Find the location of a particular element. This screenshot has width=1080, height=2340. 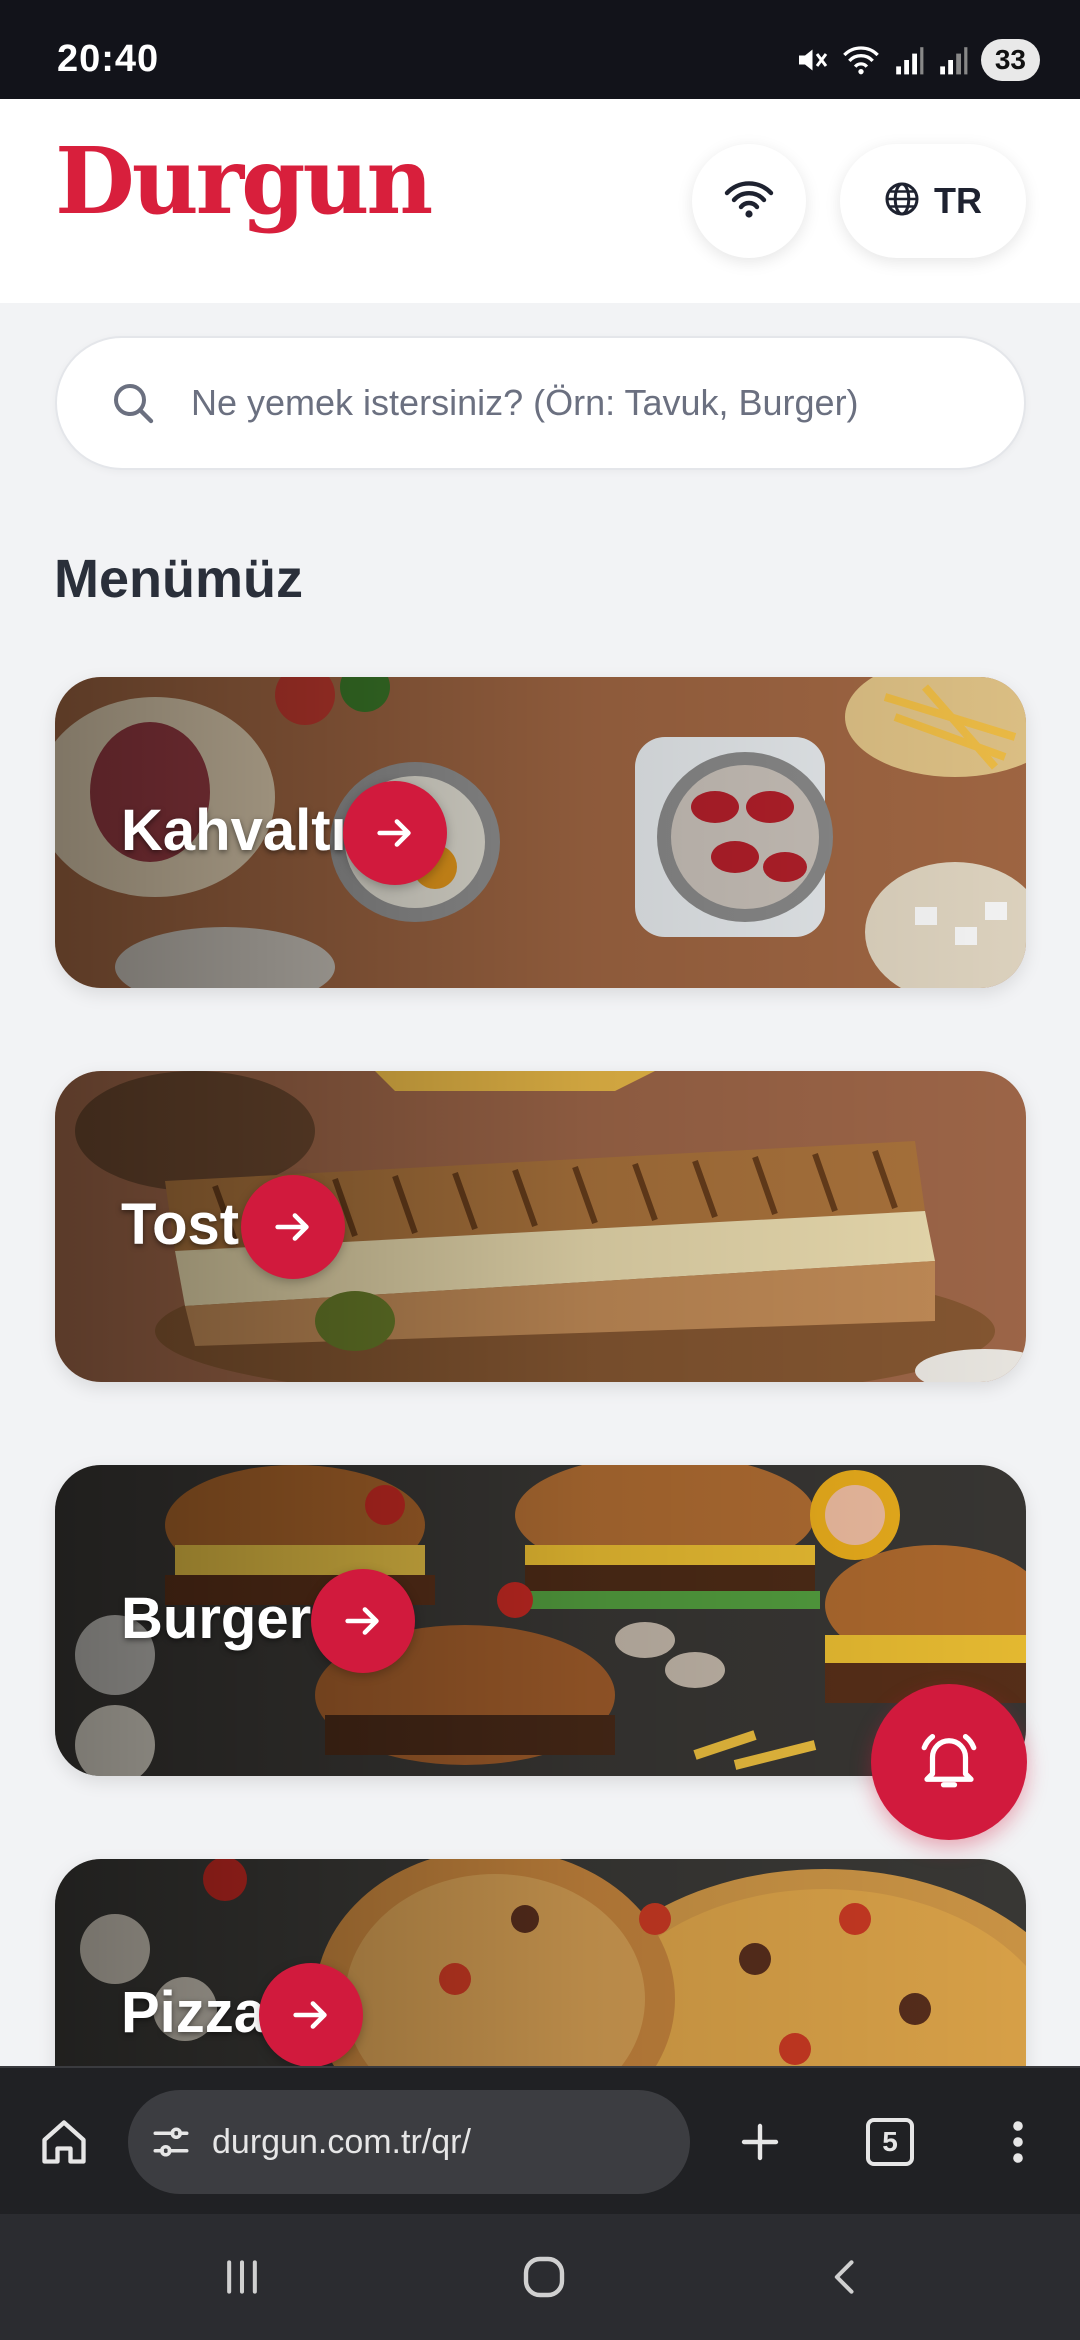

site-settings-icon is located at coordinates (171, 2142).